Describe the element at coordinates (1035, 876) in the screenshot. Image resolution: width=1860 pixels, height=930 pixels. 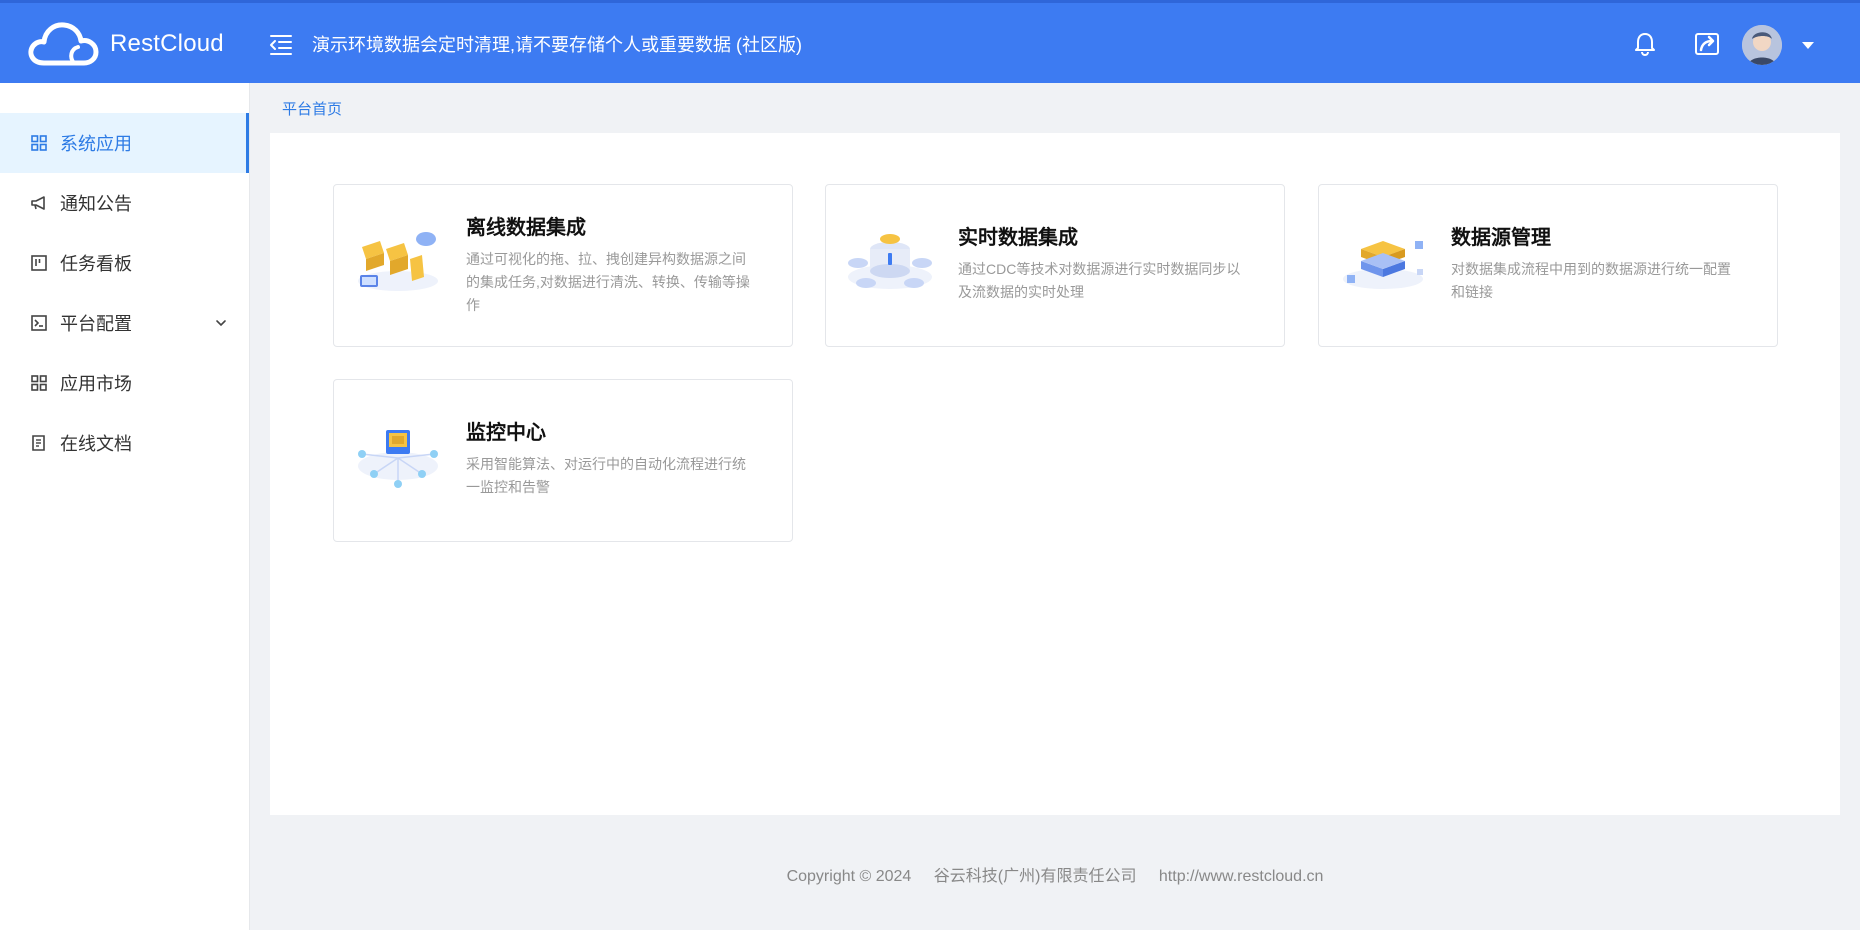
I see `footer-company: 谷云科技(广州)有限责任公司` at that location.